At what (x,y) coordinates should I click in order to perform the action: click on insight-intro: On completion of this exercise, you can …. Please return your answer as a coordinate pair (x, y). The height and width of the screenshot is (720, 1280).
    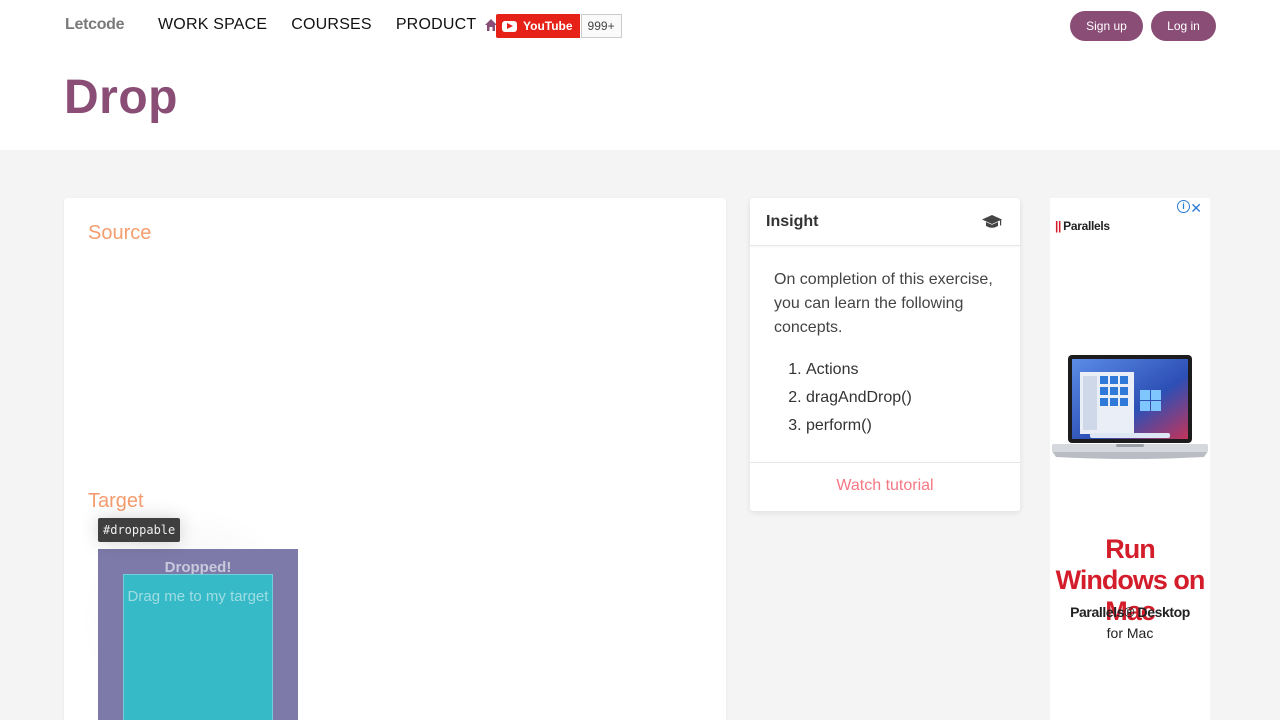
    Looking at the image, I should click on (883, 303).